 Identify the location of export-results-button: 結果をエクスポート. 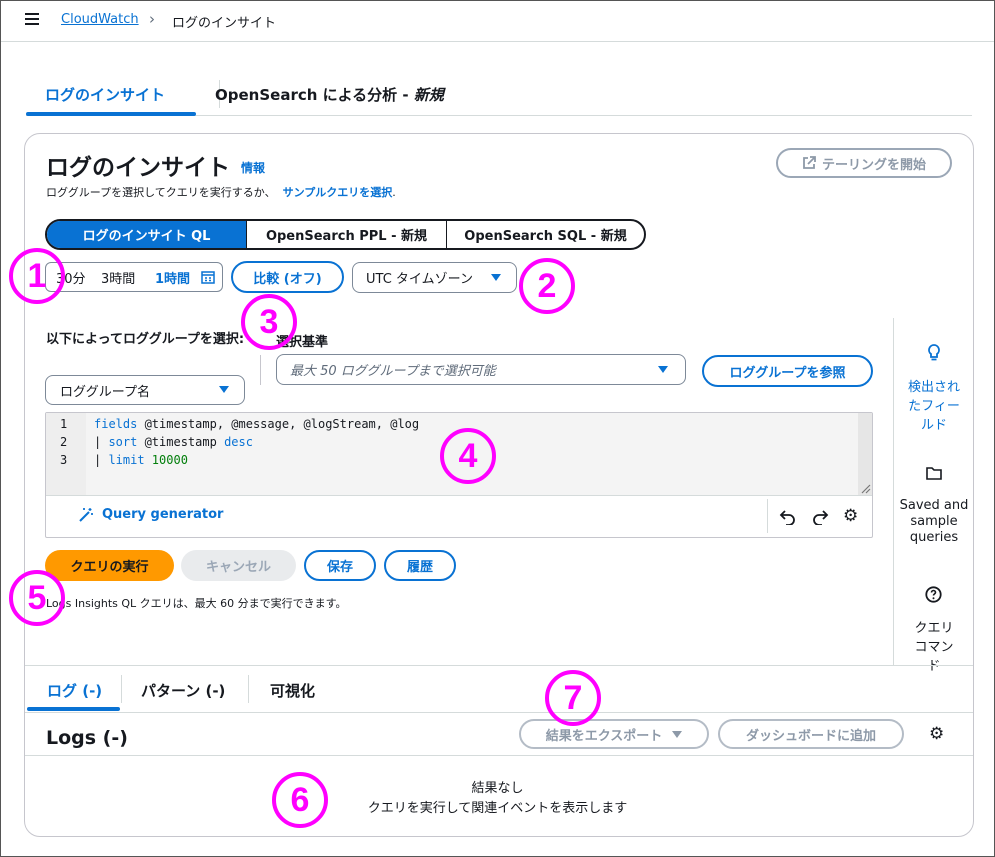
(614, 734).